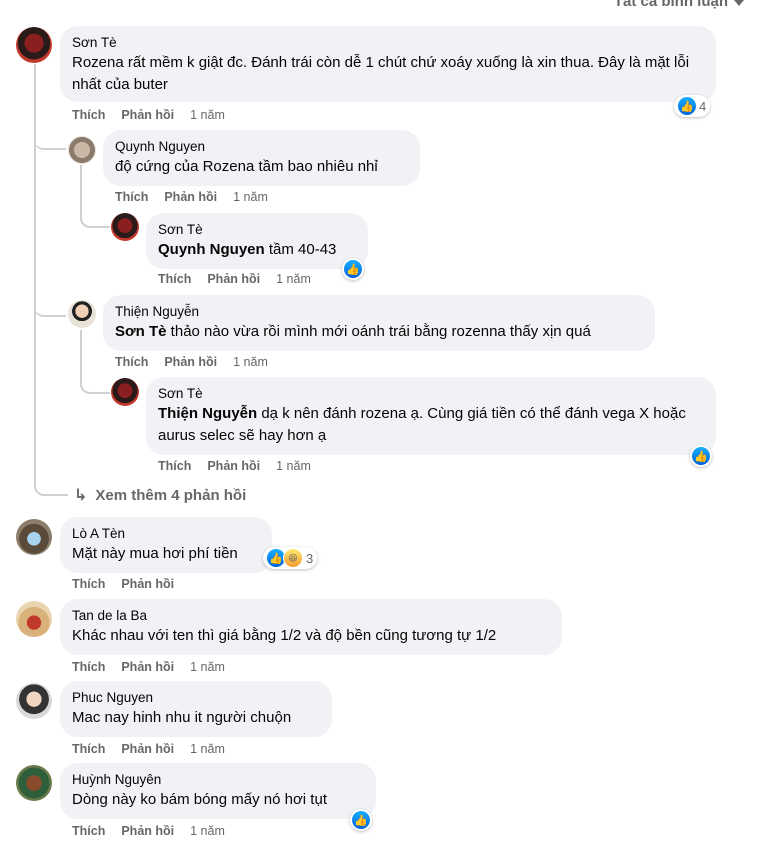 This screenshot has height=843, width=766. I want to click on reply-arrow-icon: ↳, so click(81, 495).